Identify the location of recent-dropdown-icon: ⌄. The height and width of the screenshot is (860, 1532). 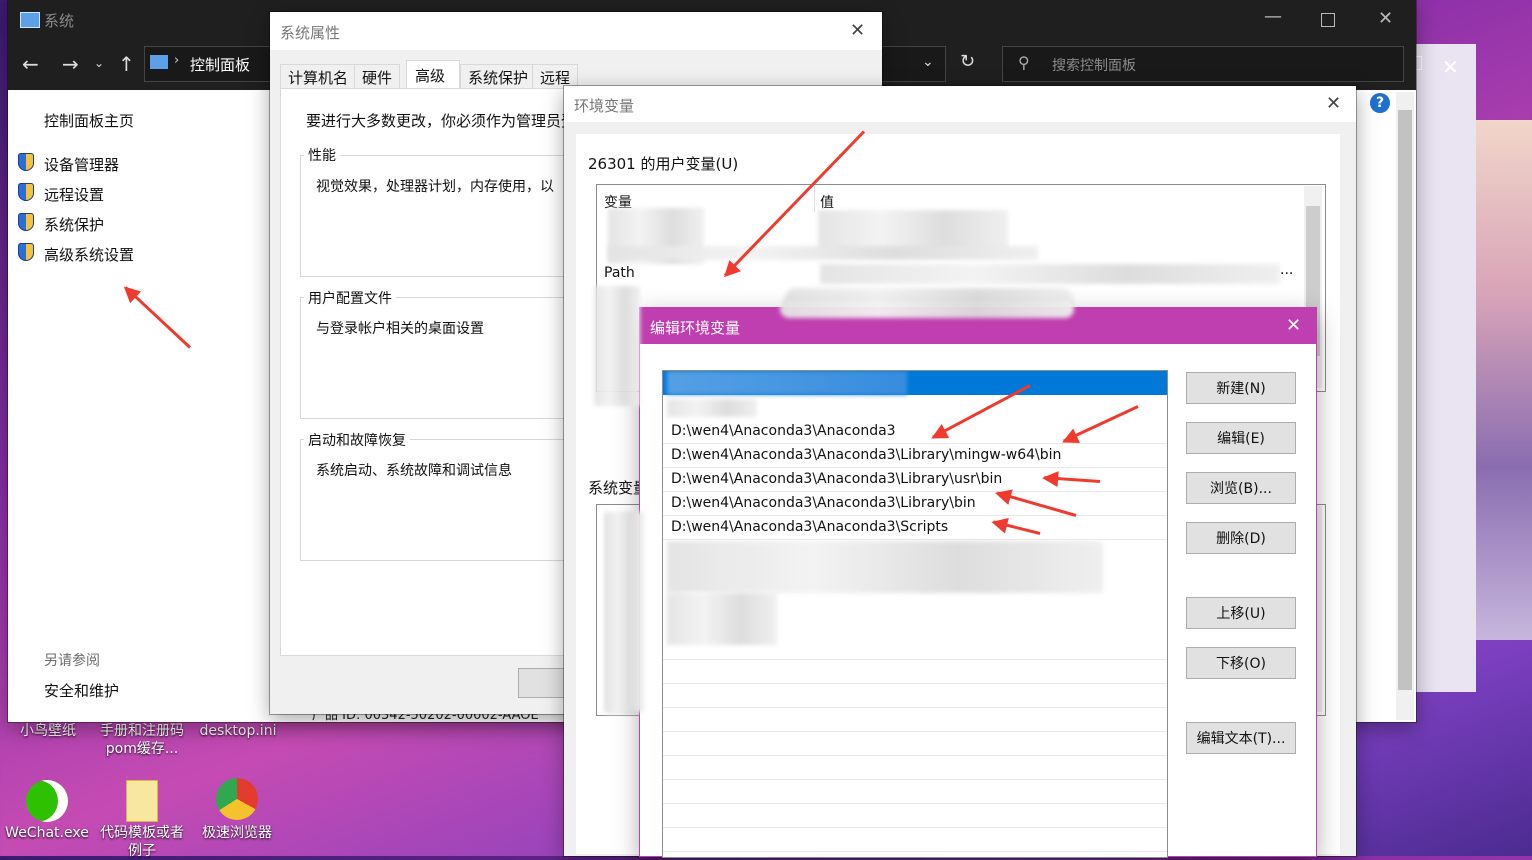
(99, 63).